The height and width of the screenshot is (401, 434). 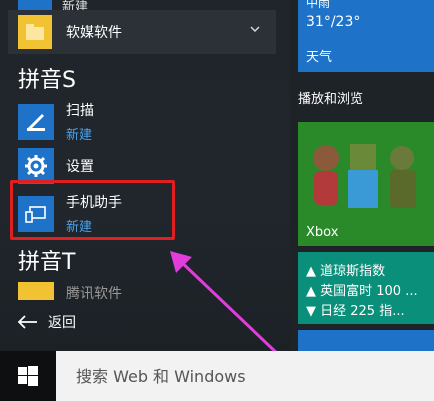 I want to click on taskbar, so click(x=217, y=376).